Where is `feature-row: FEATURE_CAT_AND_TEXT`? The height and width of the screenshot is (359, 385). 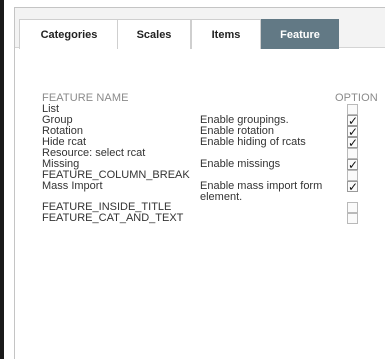 feature-row: FEATURE_CAT_AND_TEXT is located at coordinates (200, 218).